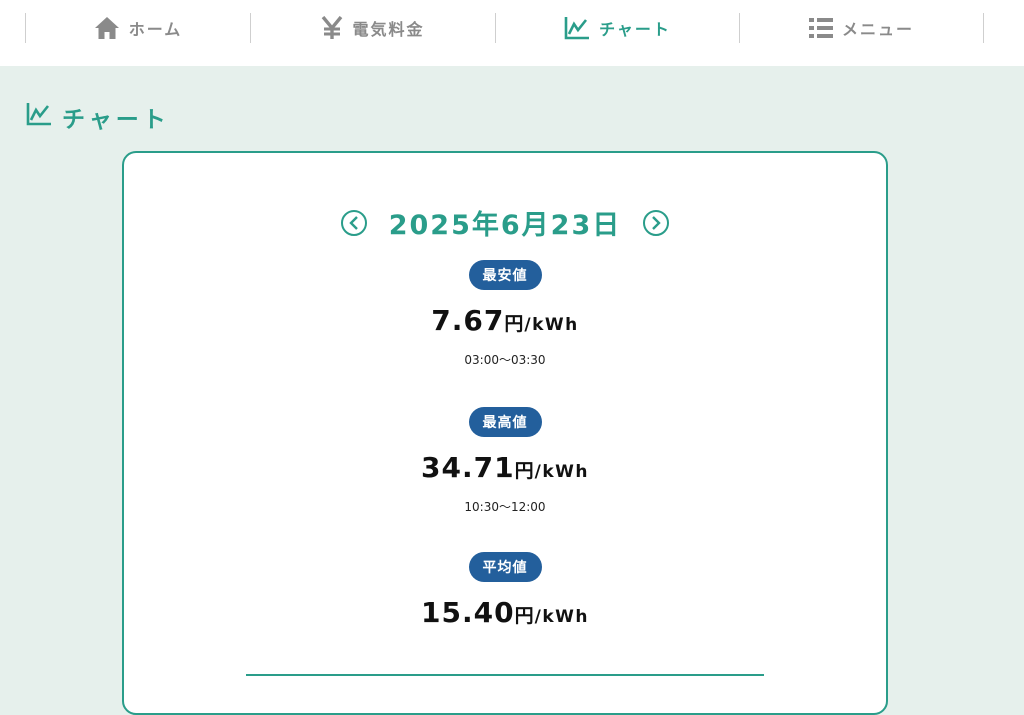 Image resolution: width=1024 pixels, height=715 pixels. What do you see at coordinates (116, 120) in the screenshot?
I see `page-title-text: チャート` at bounding box center [116, 120].